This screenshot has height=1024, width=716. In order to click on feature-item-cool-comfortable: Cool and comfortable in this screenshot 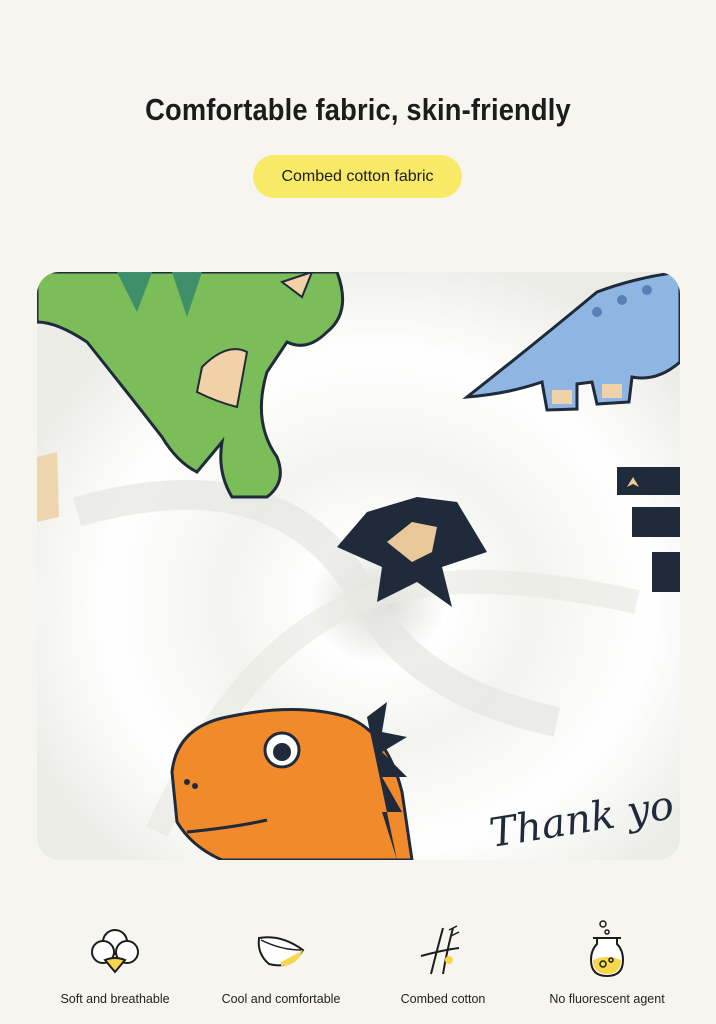, I will do `click(281, 963)`.